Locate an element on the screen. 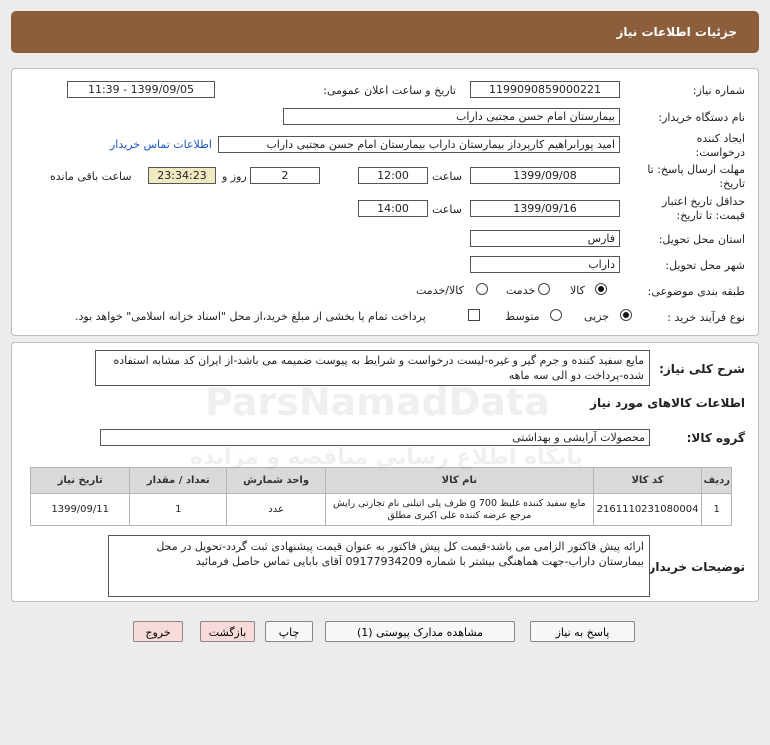  col-row: ردیف is located at coordinates (716, 480).